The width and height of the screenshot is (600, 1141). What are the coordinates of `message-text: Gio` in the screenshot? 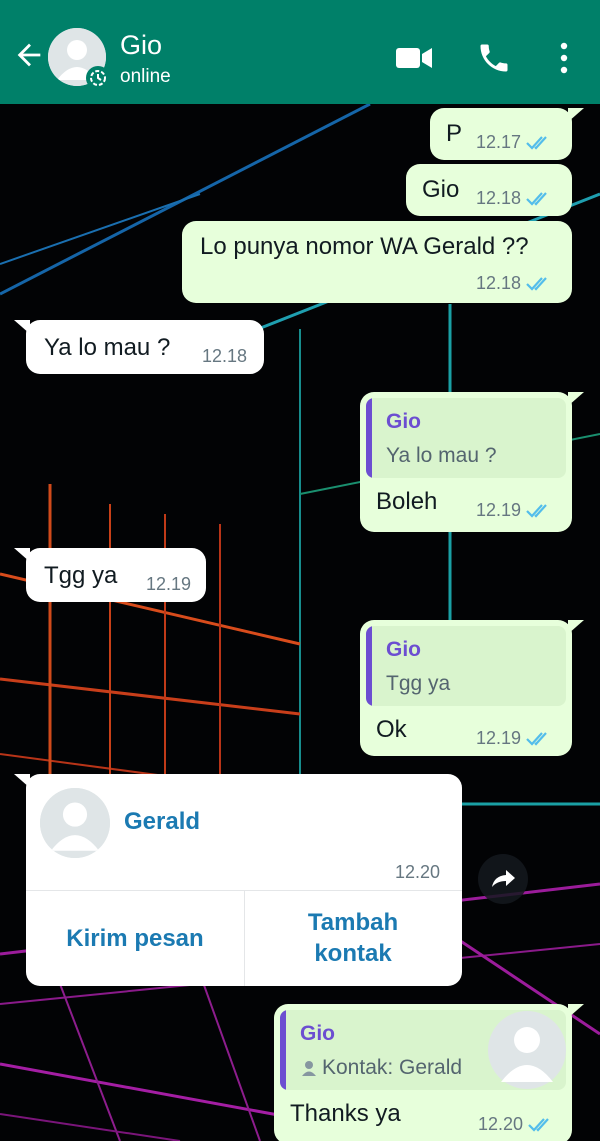 It's located at (441, 189).